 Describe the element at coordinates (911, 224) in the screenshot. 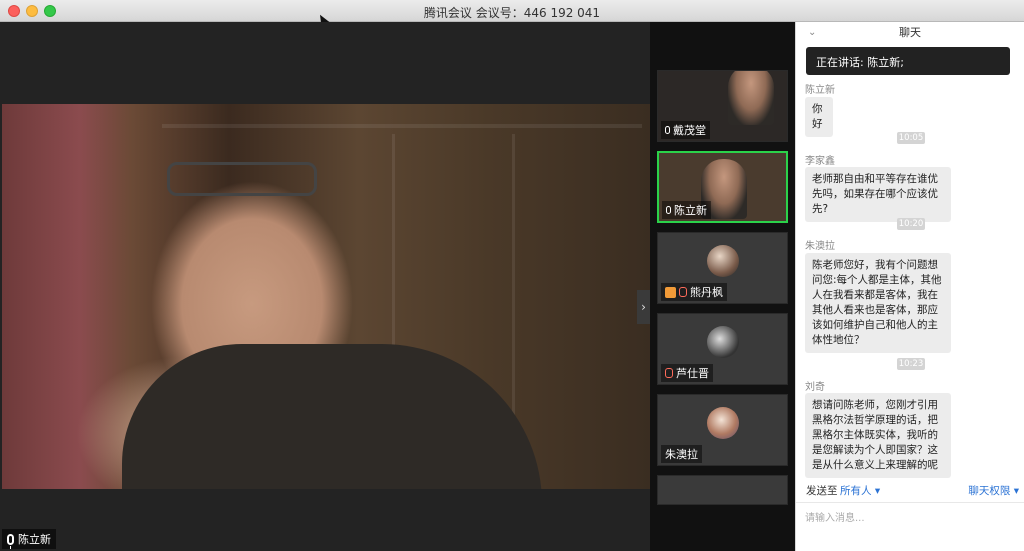

I see `message-time: 10:20` at that location.